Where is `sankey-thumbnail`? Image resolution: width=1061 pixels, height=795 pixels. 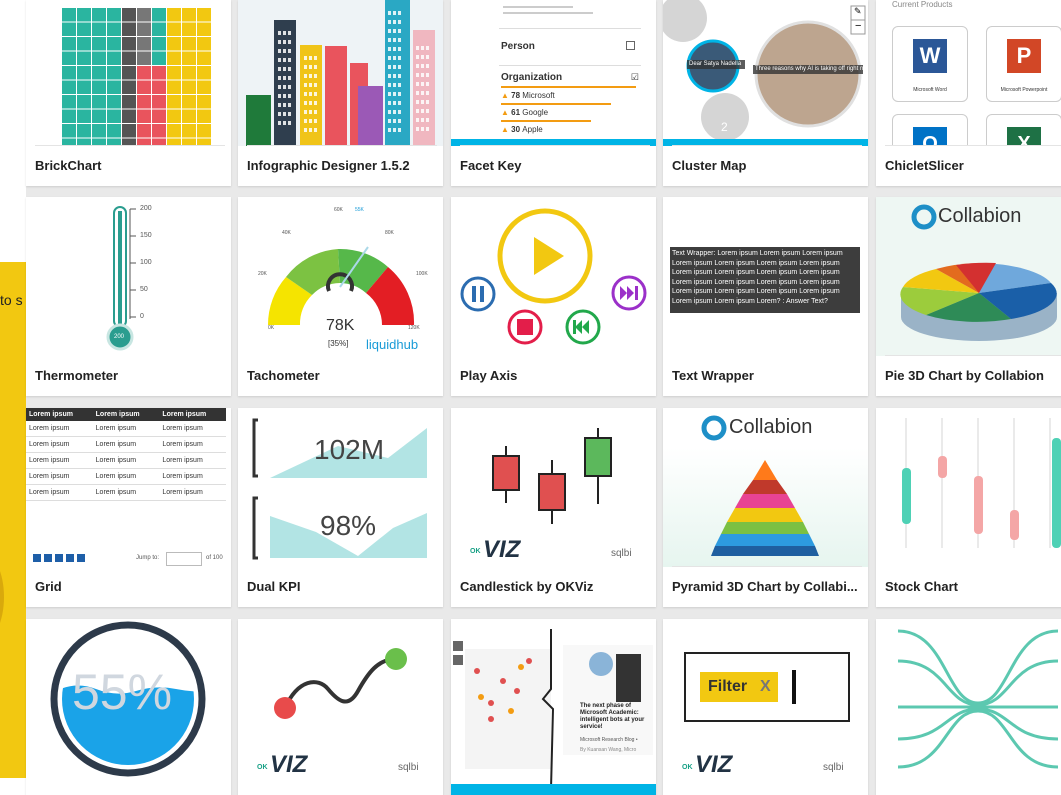
sankey-thumbnail is located at coordinates (968, 707).